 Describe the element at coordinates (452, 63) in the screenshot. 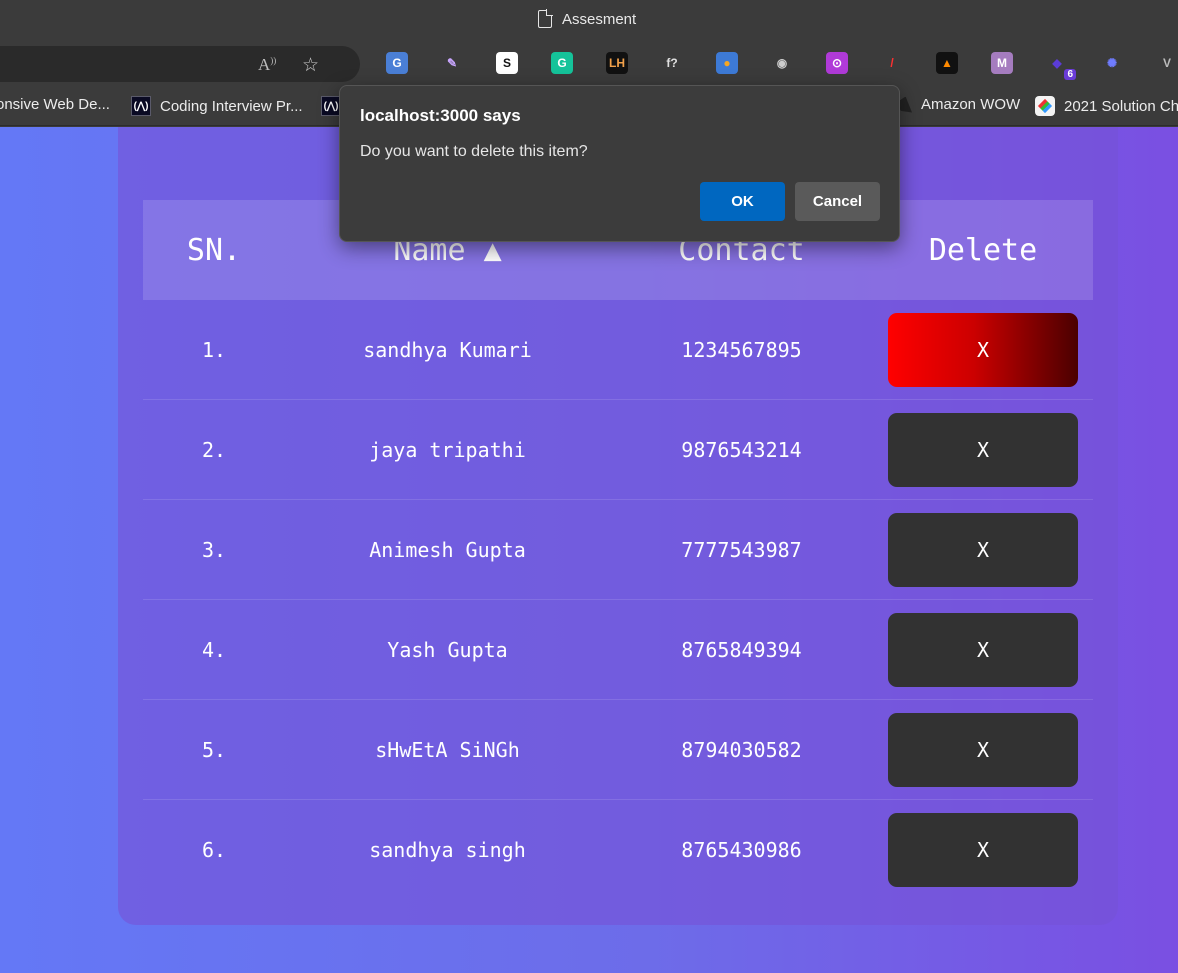

I see `color-picker-icon: ✎` at that location.